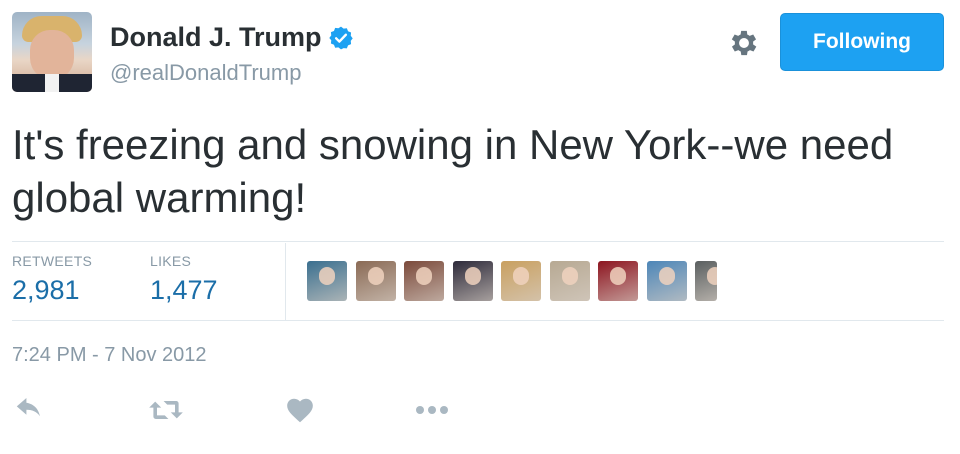  Describe the element at coordinates (862, 42) in the screenshot. I see `following-button: Following` at that location.